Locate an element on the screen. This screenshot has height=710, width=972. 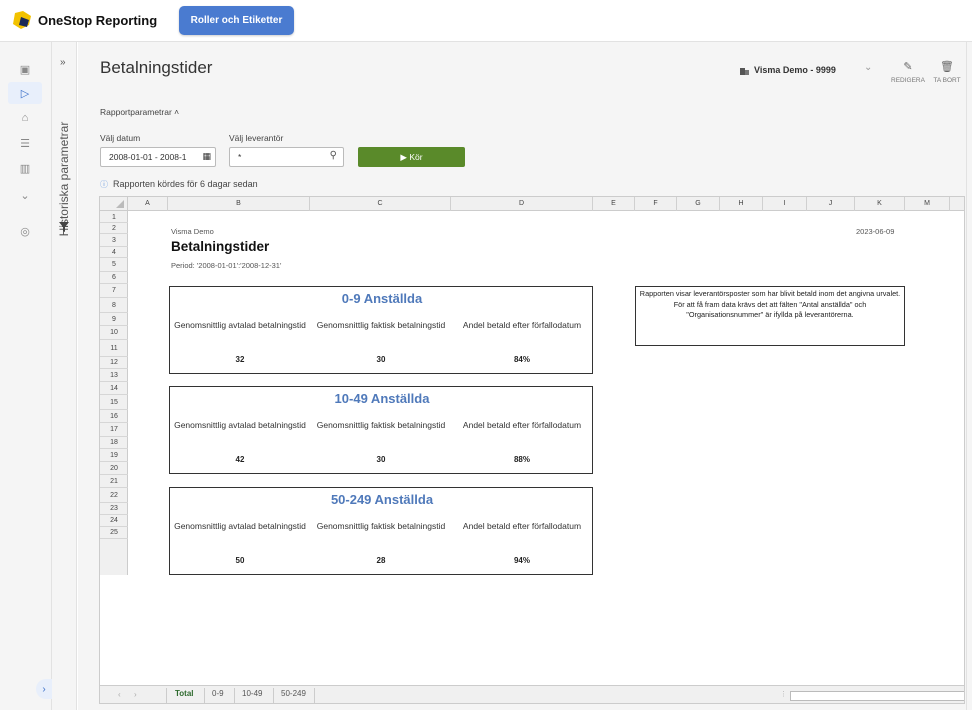
row-header: 22 is located at coordinates (114, 495).